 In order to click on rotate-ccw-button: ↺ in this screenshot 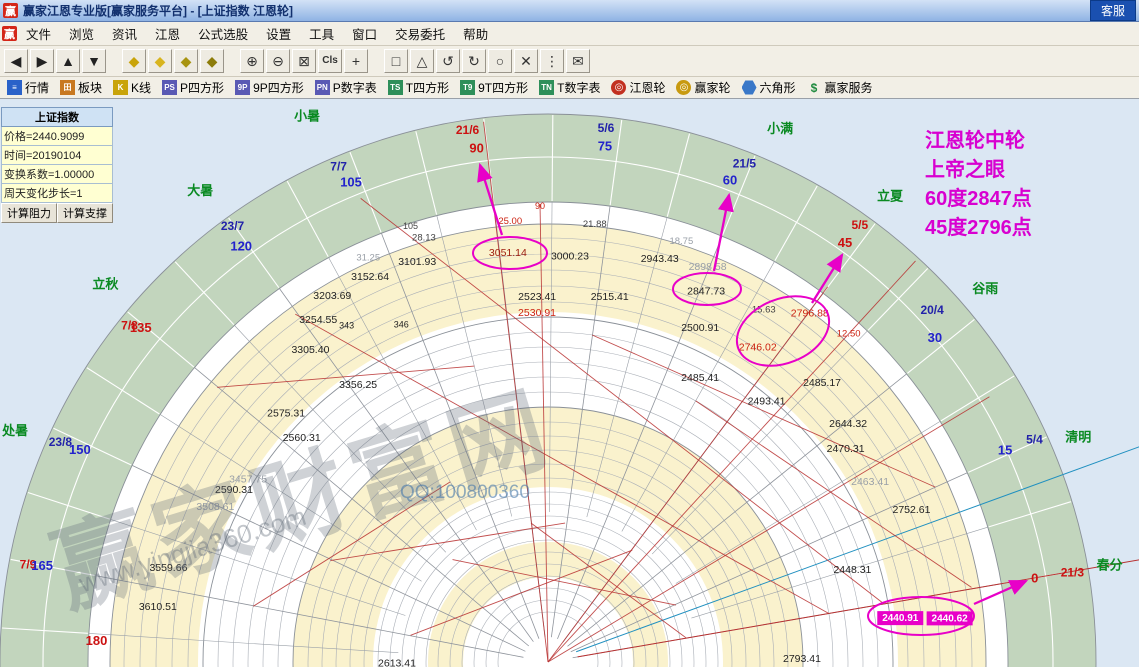, I will do `click(448, 61)`.